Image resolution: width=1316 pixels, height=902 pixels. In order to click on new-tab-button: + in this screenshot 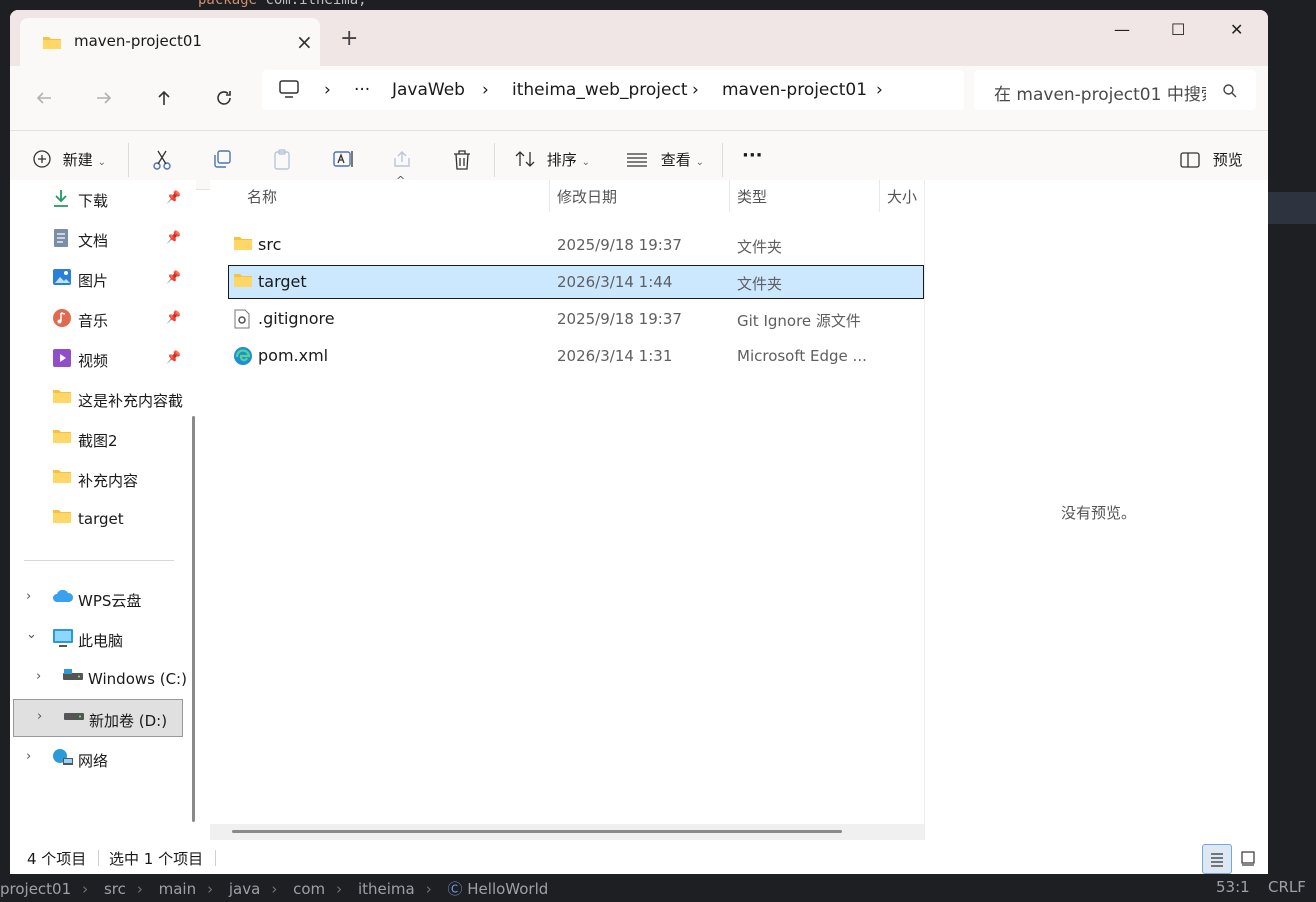, I will do `click(349, 39)`.